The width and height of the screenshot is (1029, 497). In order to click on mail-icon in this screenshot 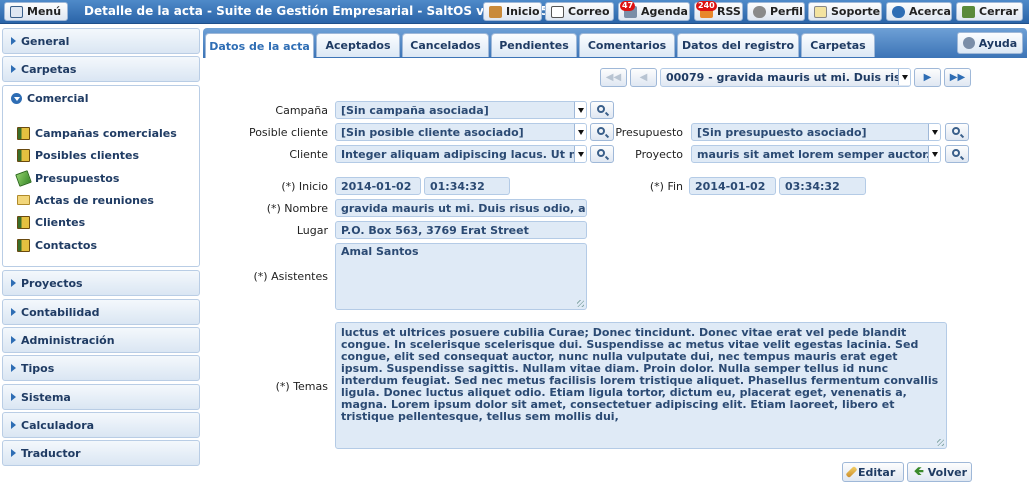, I will do `click(557, 11)`.